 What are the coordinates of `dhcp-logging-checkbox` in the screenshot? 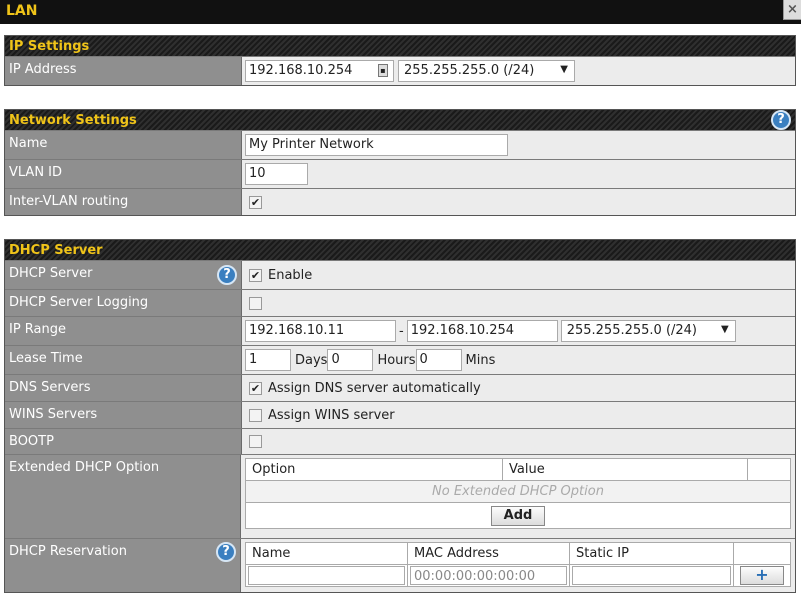 It's located at (255, 303).